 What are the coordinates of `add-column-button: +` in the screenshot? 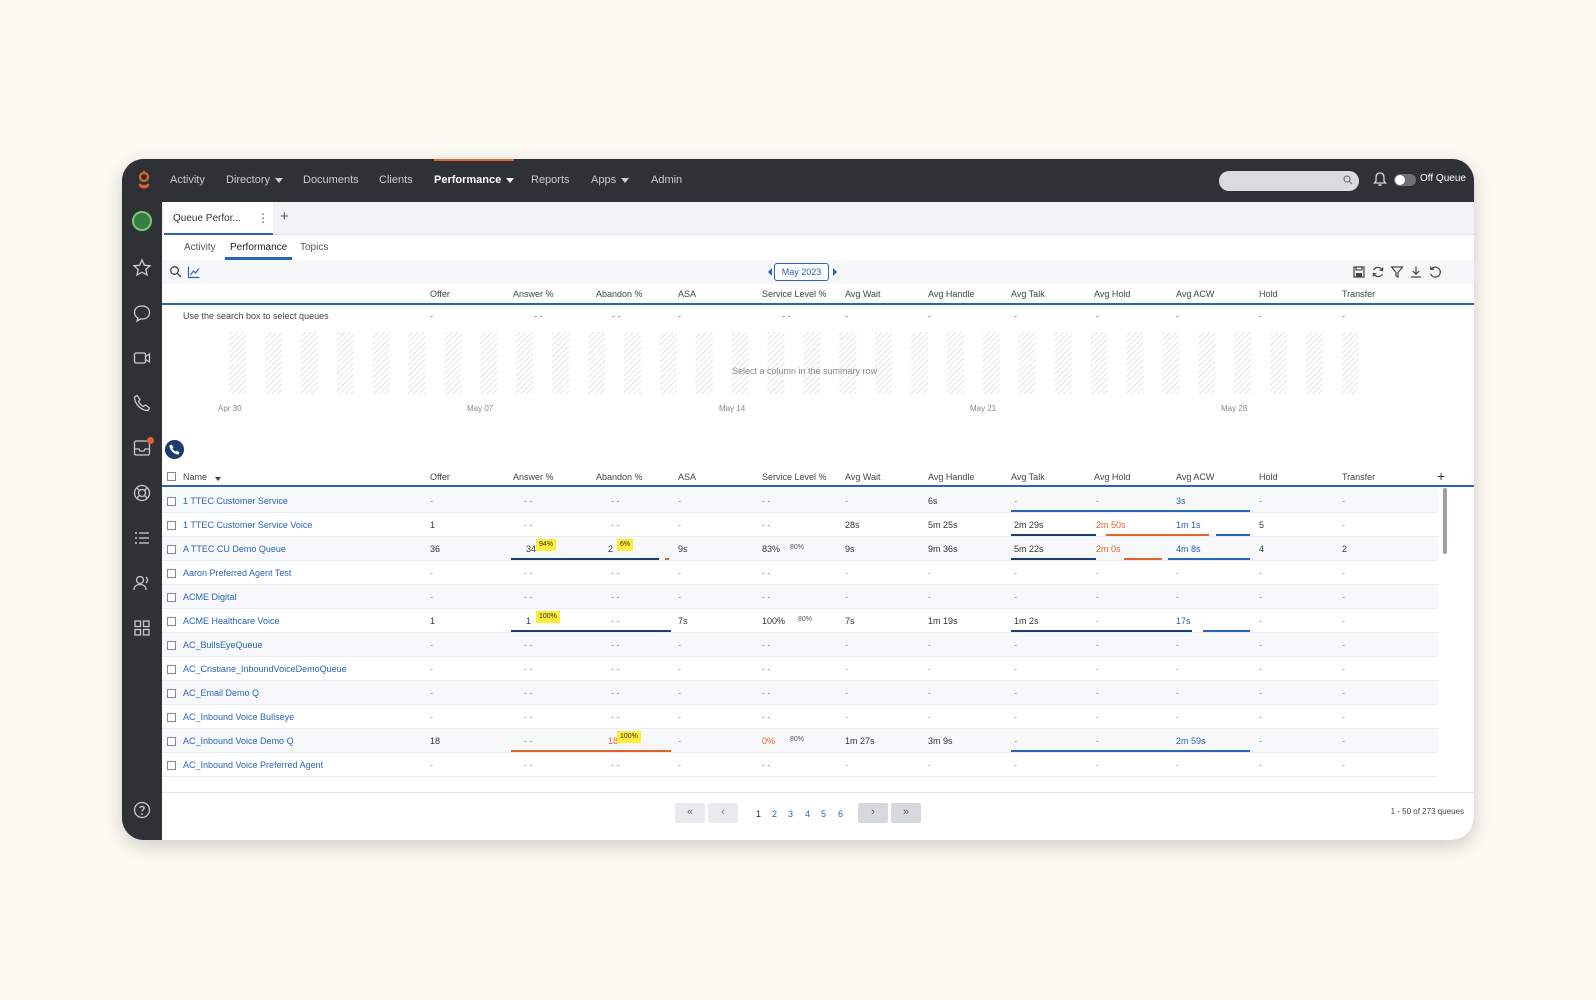 It's located at (1441, 476).